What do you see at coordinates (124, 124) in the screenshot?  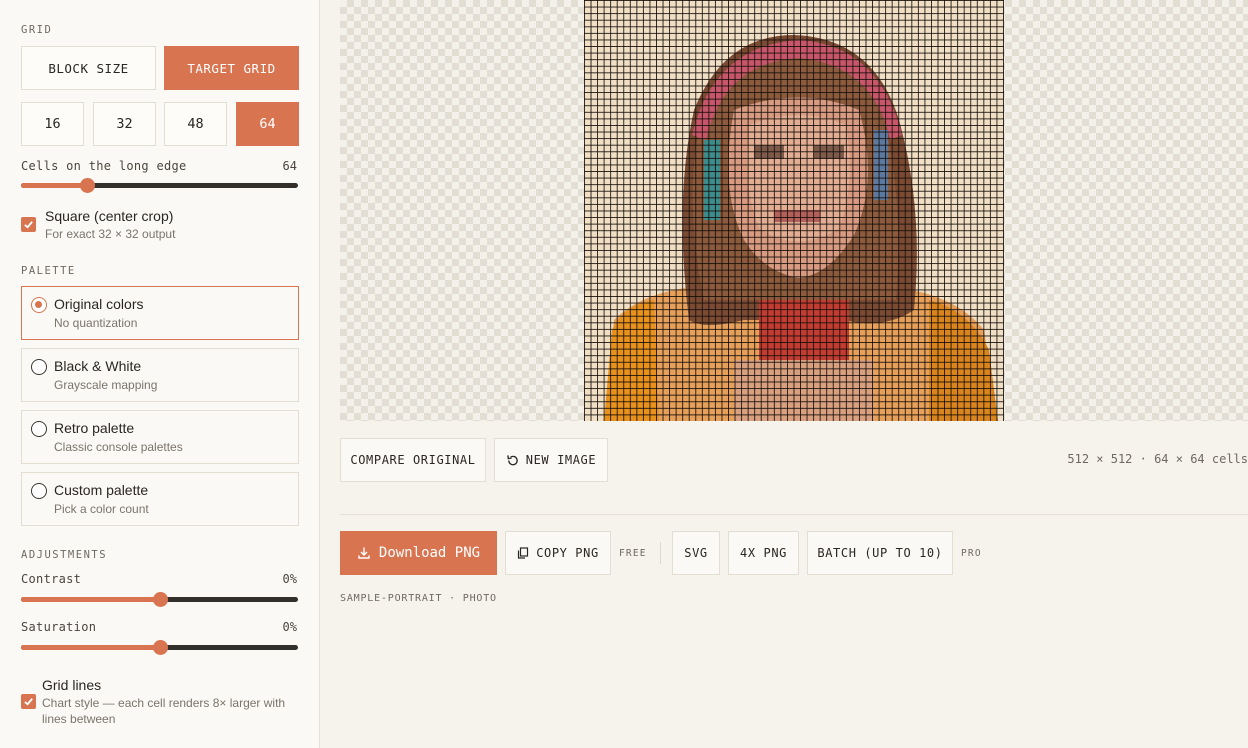 I see `size-32-button: 32` at bounding box center [124, 124].